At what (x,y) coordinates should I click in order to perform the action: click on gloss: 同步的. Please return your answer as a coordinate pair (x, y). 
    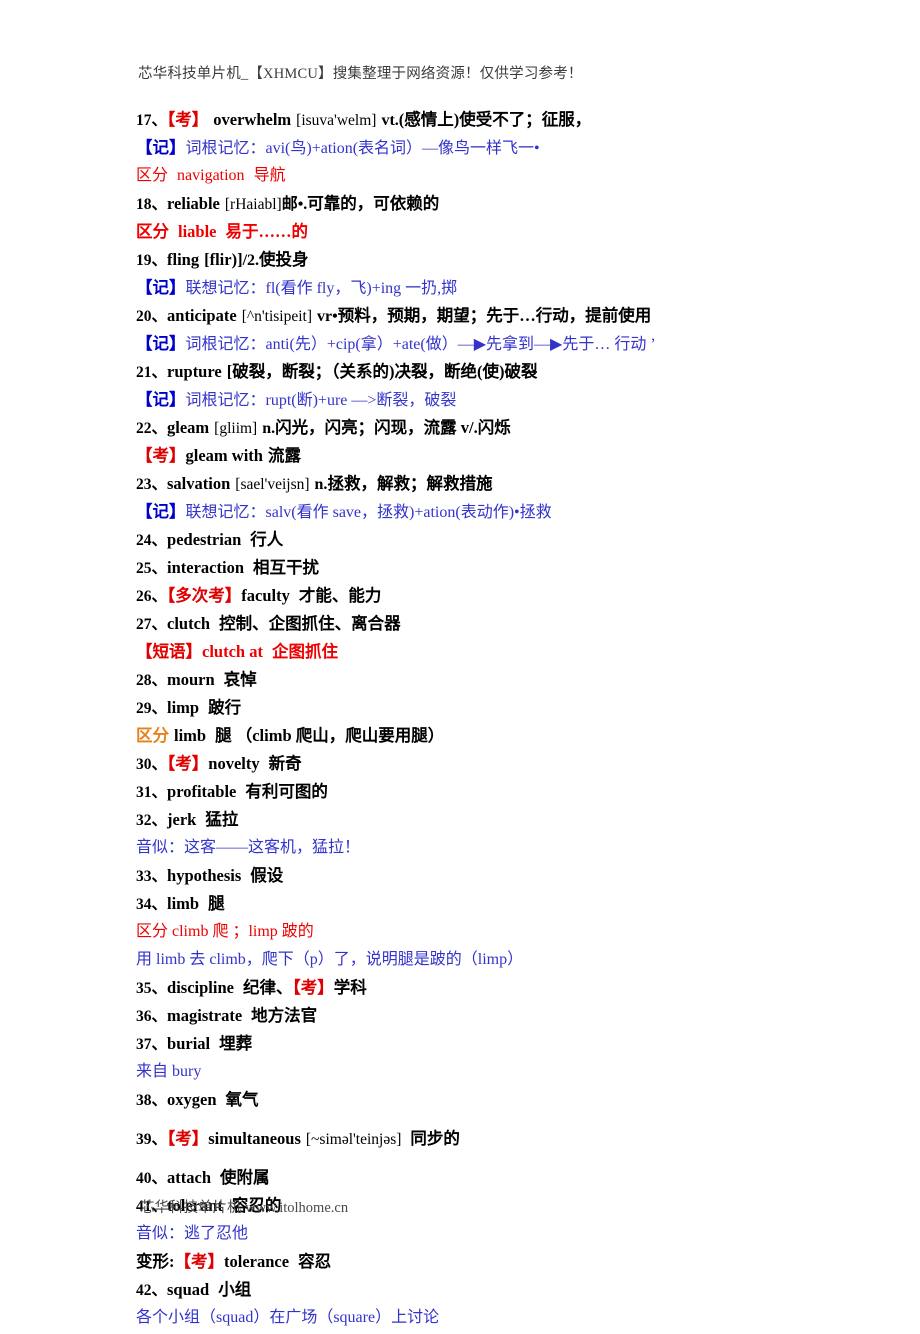
    Looking at the image, I should click on (435, 1138).